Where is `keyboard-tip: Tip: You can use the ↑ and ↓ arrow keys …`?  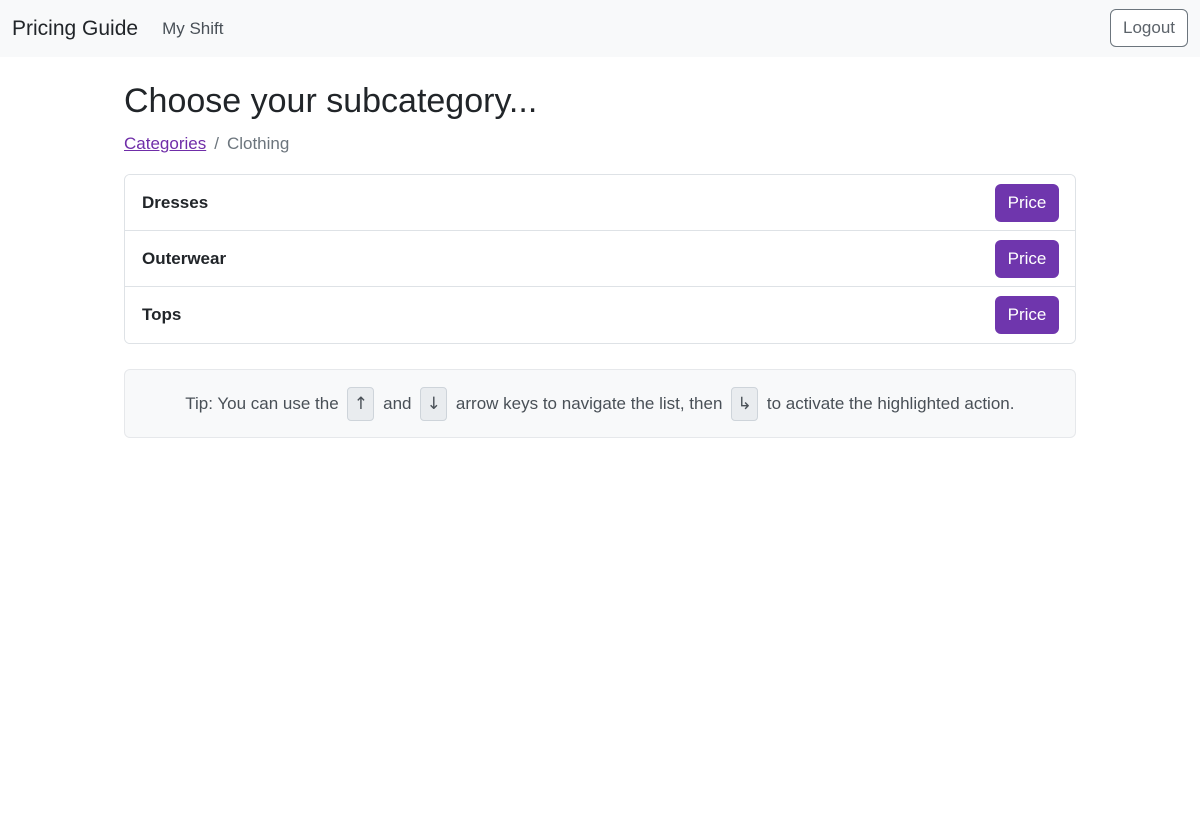
keyboard-tip: Tip: You can use the ↑ and ↓ arrow keys … is located at coordinates (600, 403).